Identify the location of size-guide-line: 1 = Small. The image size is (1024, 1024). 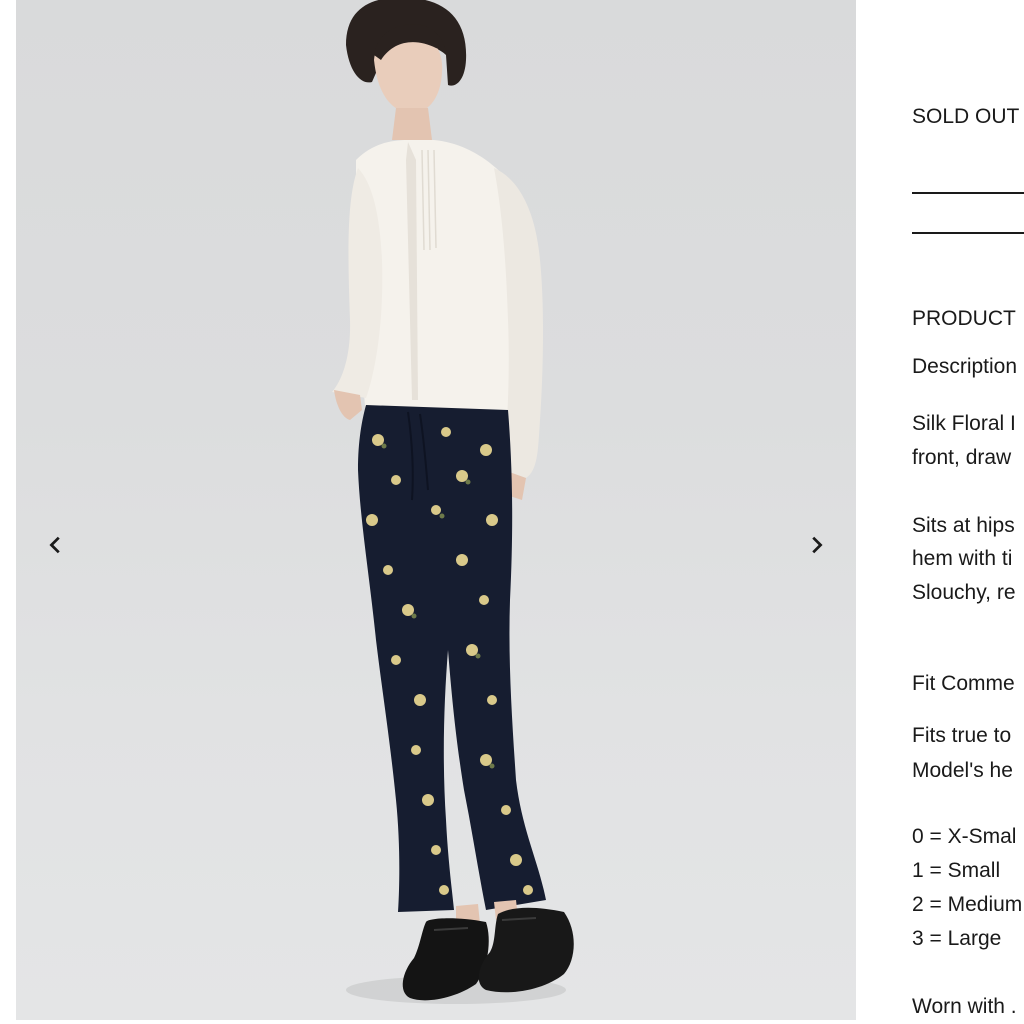
(956, 870).